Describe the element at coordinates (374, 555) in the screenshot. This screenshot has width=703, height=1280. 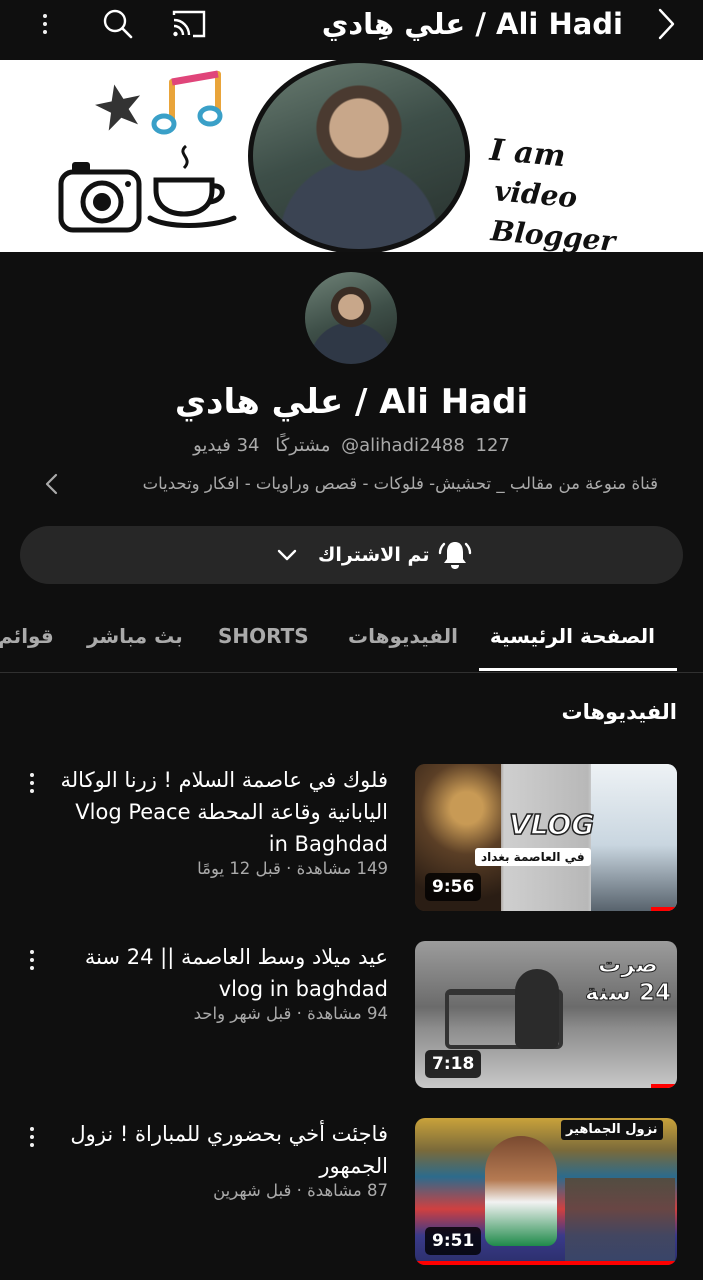
I see `subscribed-label: تم الاشتراك` at that location.